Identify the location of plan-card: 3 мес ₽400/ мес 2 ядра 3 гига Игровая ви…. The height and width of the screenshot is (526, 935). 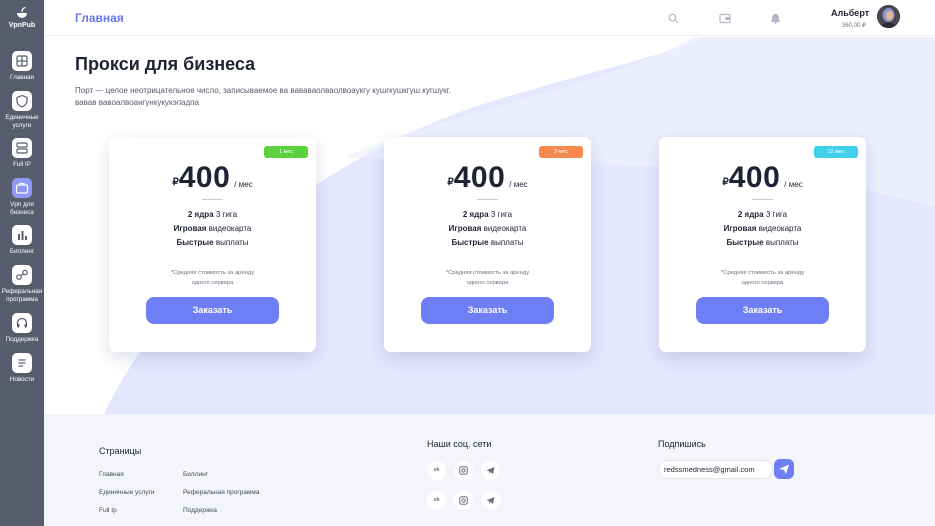
(487, 244).